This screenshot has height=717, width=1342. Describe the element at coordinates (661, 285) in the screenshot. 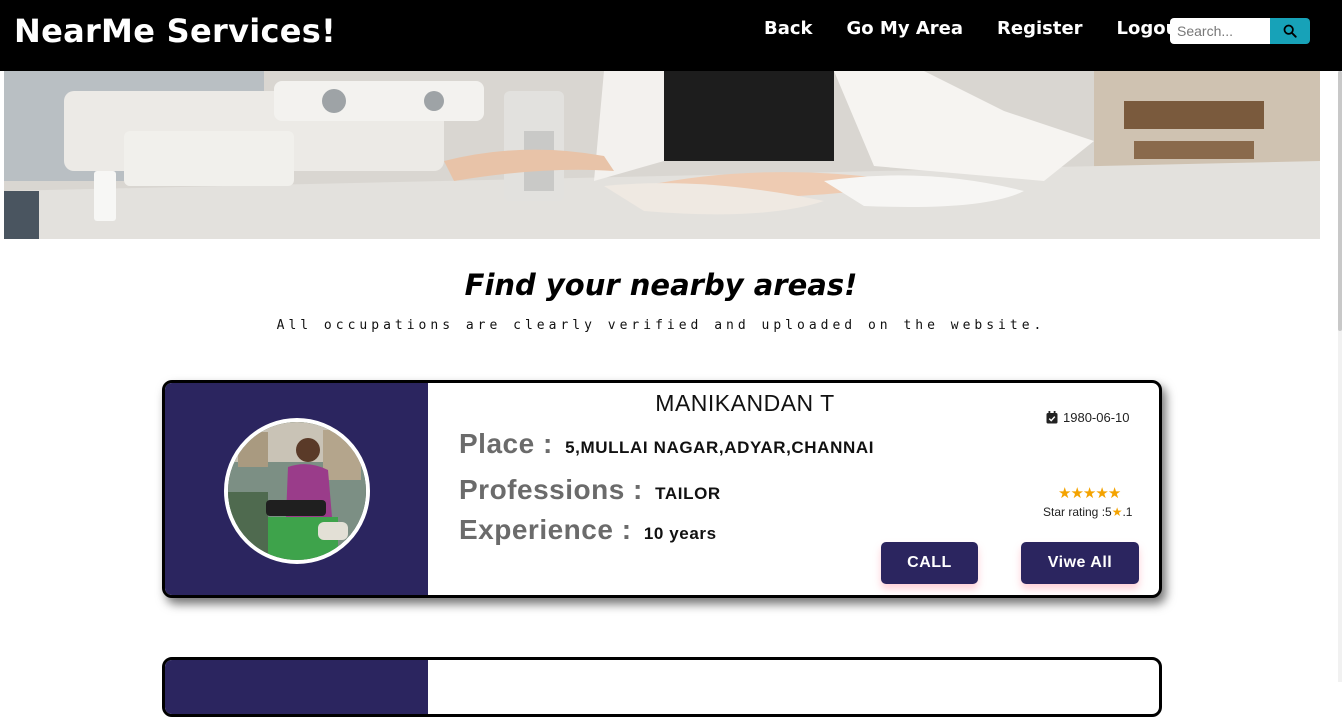

I see `page-title: Find your nearby areas!` at that location.